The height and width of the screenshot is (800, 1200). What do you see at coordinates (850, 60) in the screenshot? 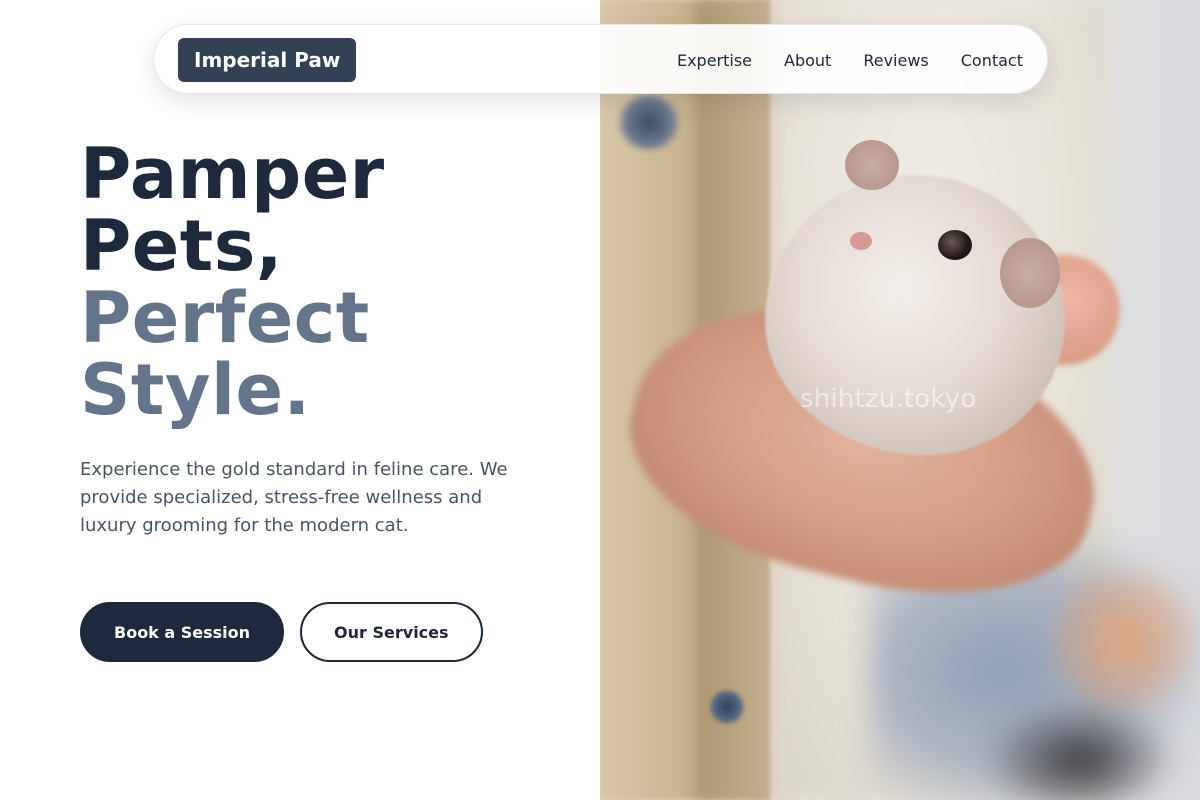
I see `nav-links: Expertise About Reviews Contact` at bounding box center [850, 60].